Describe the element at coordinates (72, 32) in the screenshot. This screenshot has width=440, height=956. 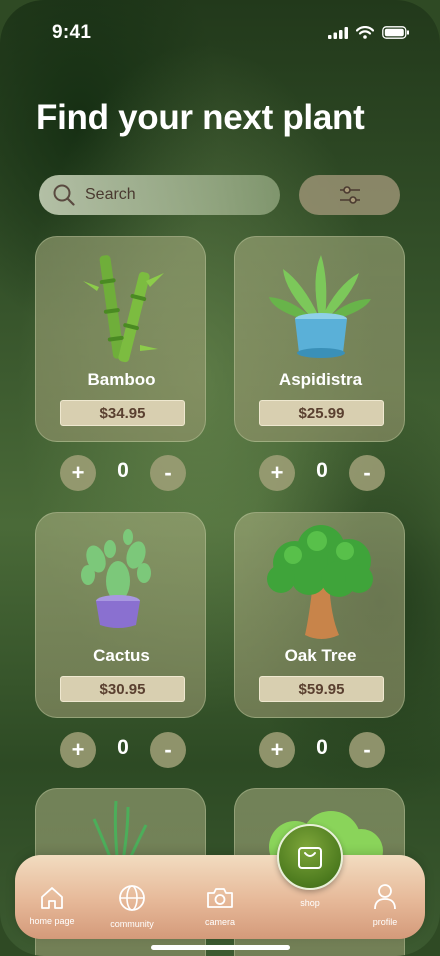
I see `status-time: 9:41` at that location.